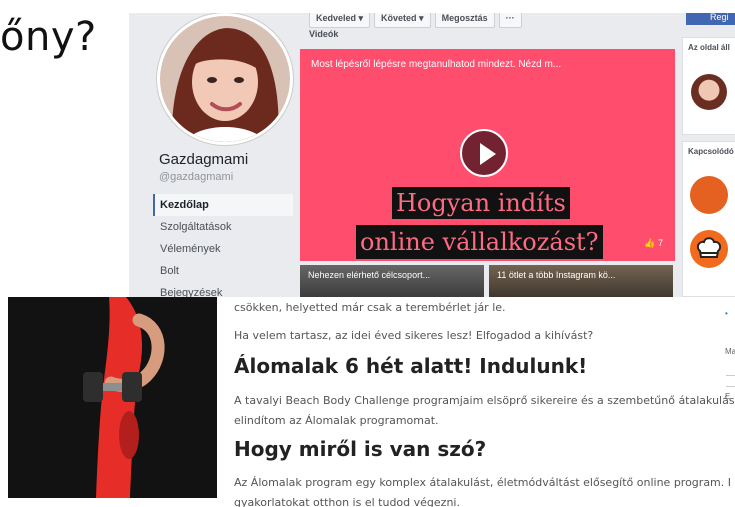  I want to click on more-options-button: ···, so click(510, 20).